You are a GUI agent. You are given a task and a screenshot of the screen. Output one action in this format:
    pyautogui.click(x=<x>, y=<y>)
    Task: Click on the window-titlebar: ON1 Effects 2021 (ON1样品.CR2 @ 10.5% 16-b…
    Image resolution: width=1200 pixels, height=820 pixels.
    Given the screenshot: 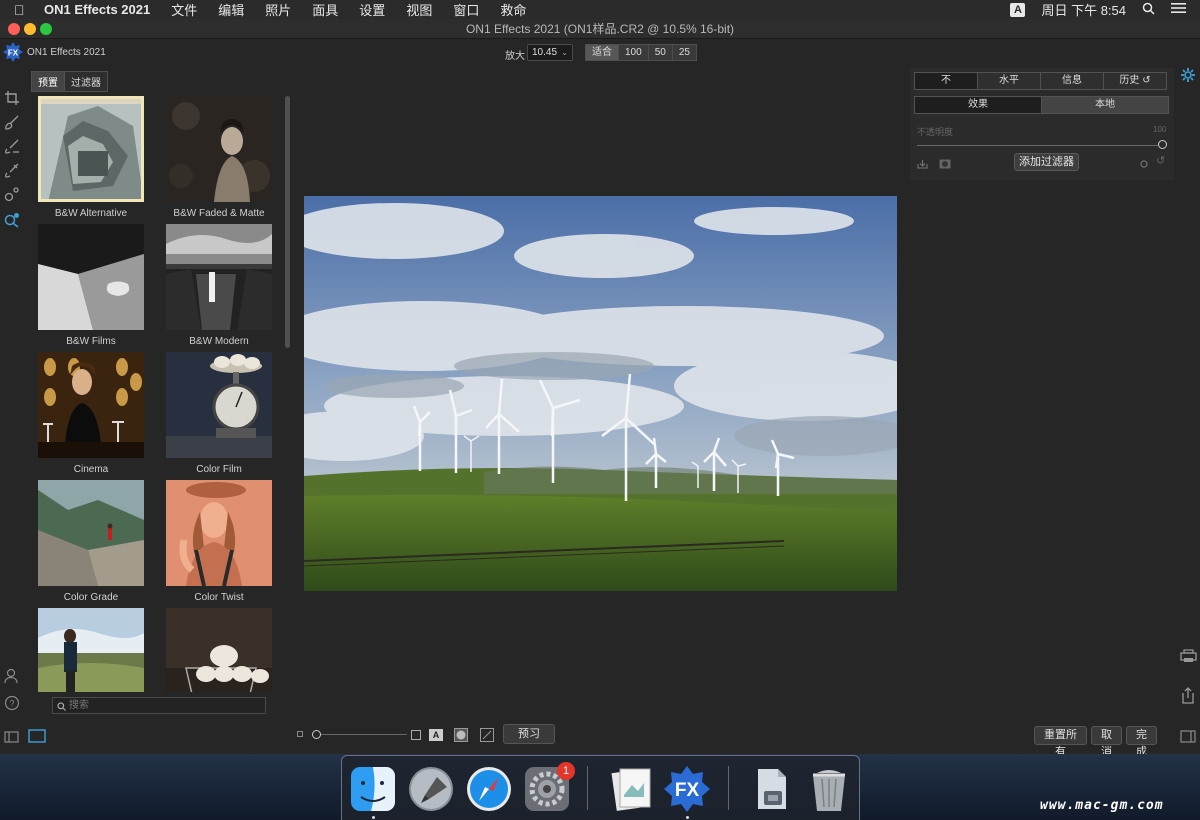 What is the action you would take?
    pyautogui.click(x=600, y=29)
    